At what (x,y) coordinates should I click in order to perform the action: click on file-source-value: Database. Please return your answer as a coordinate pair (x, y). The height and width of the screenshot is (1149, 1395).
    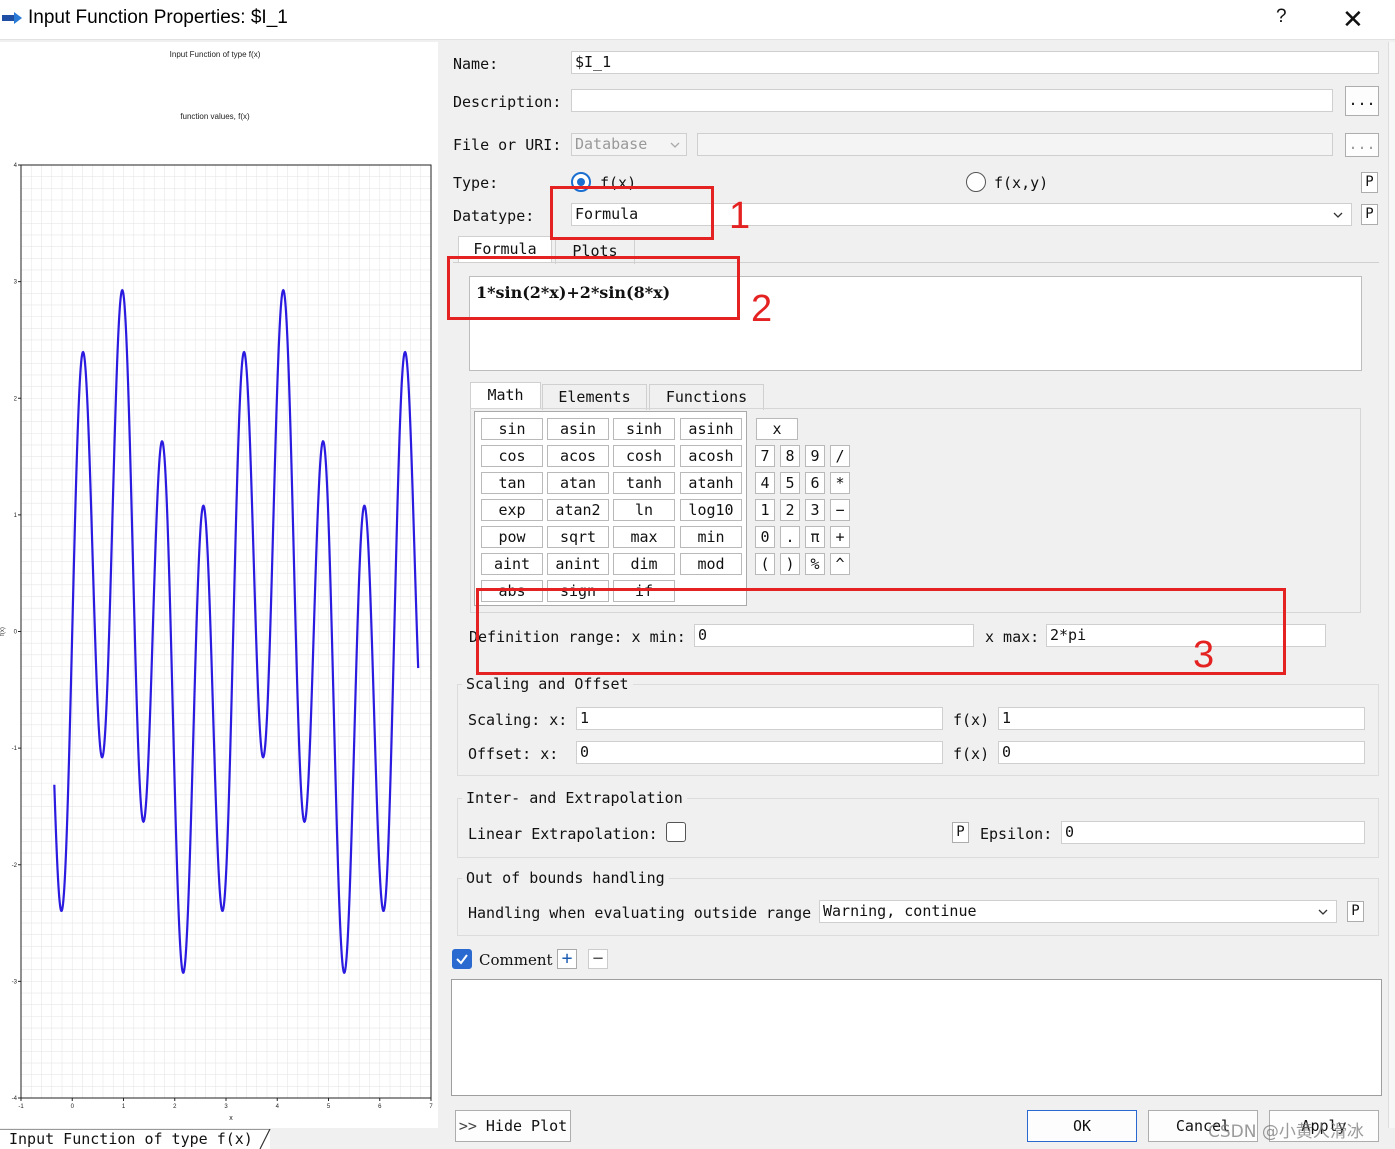
    Looking at the image, I should click on (611, 144).